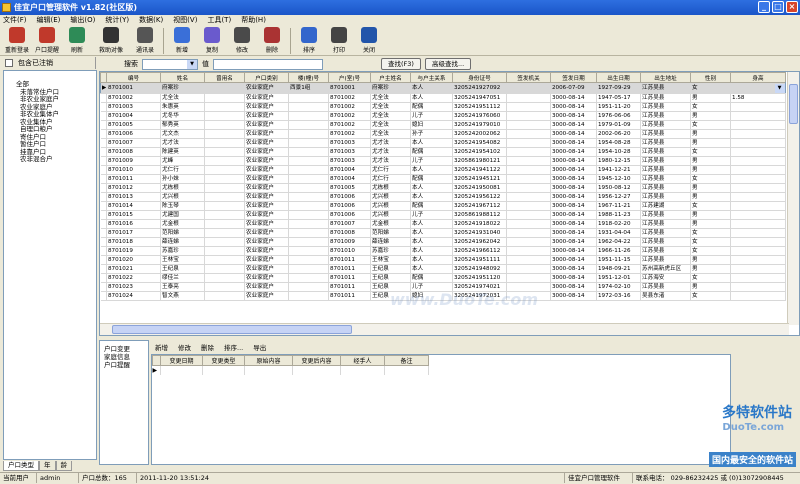 The width and height of the screenshot is (800, 484). Describe the element at coordinates (390, 260) in the screenshot. I see `table-cell: 王林宝` at that location.